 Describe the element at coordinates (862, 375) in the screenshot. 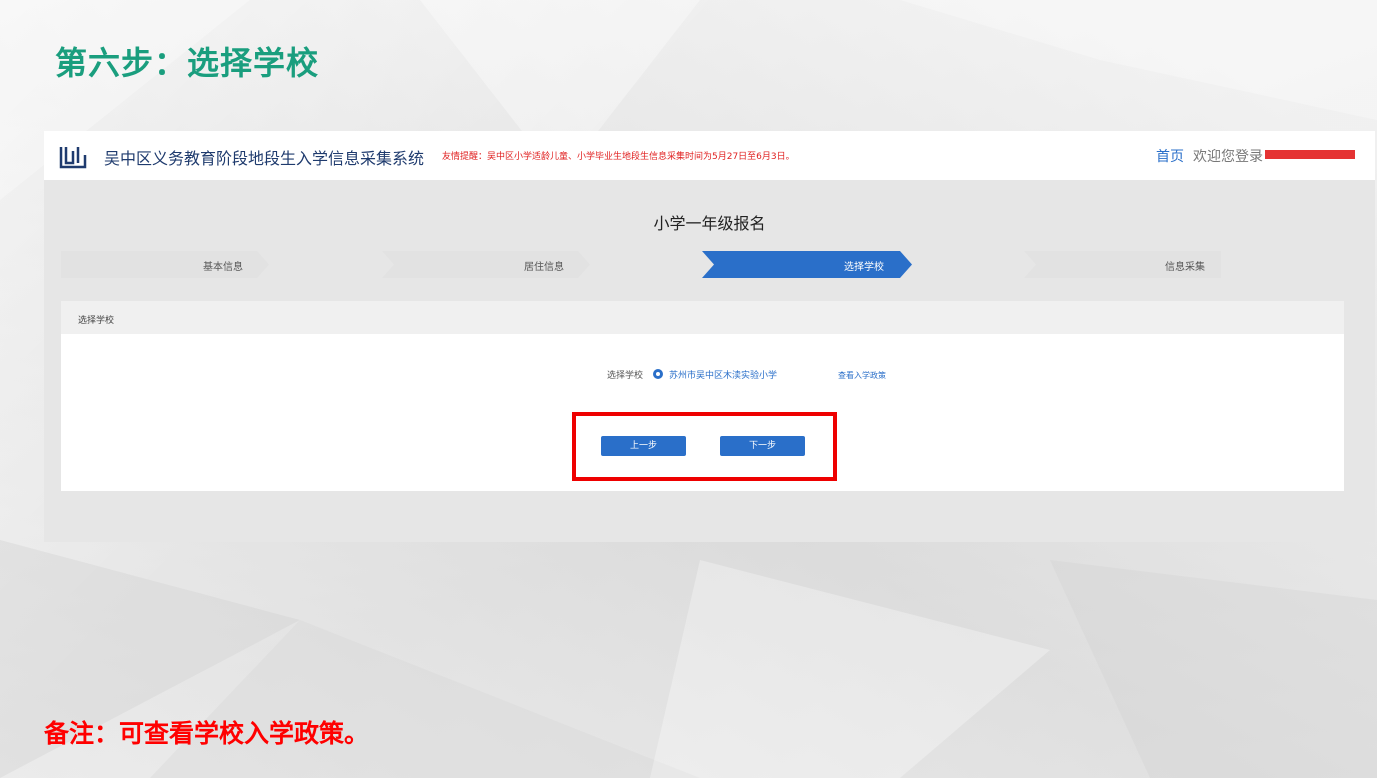

I see `view-policy-link: 查看入学政策` at that location.